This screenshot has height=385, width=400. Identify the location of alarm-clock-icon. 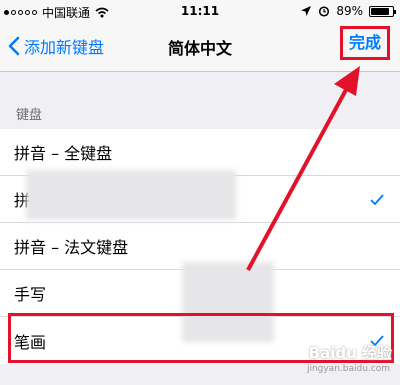
(324, 11).